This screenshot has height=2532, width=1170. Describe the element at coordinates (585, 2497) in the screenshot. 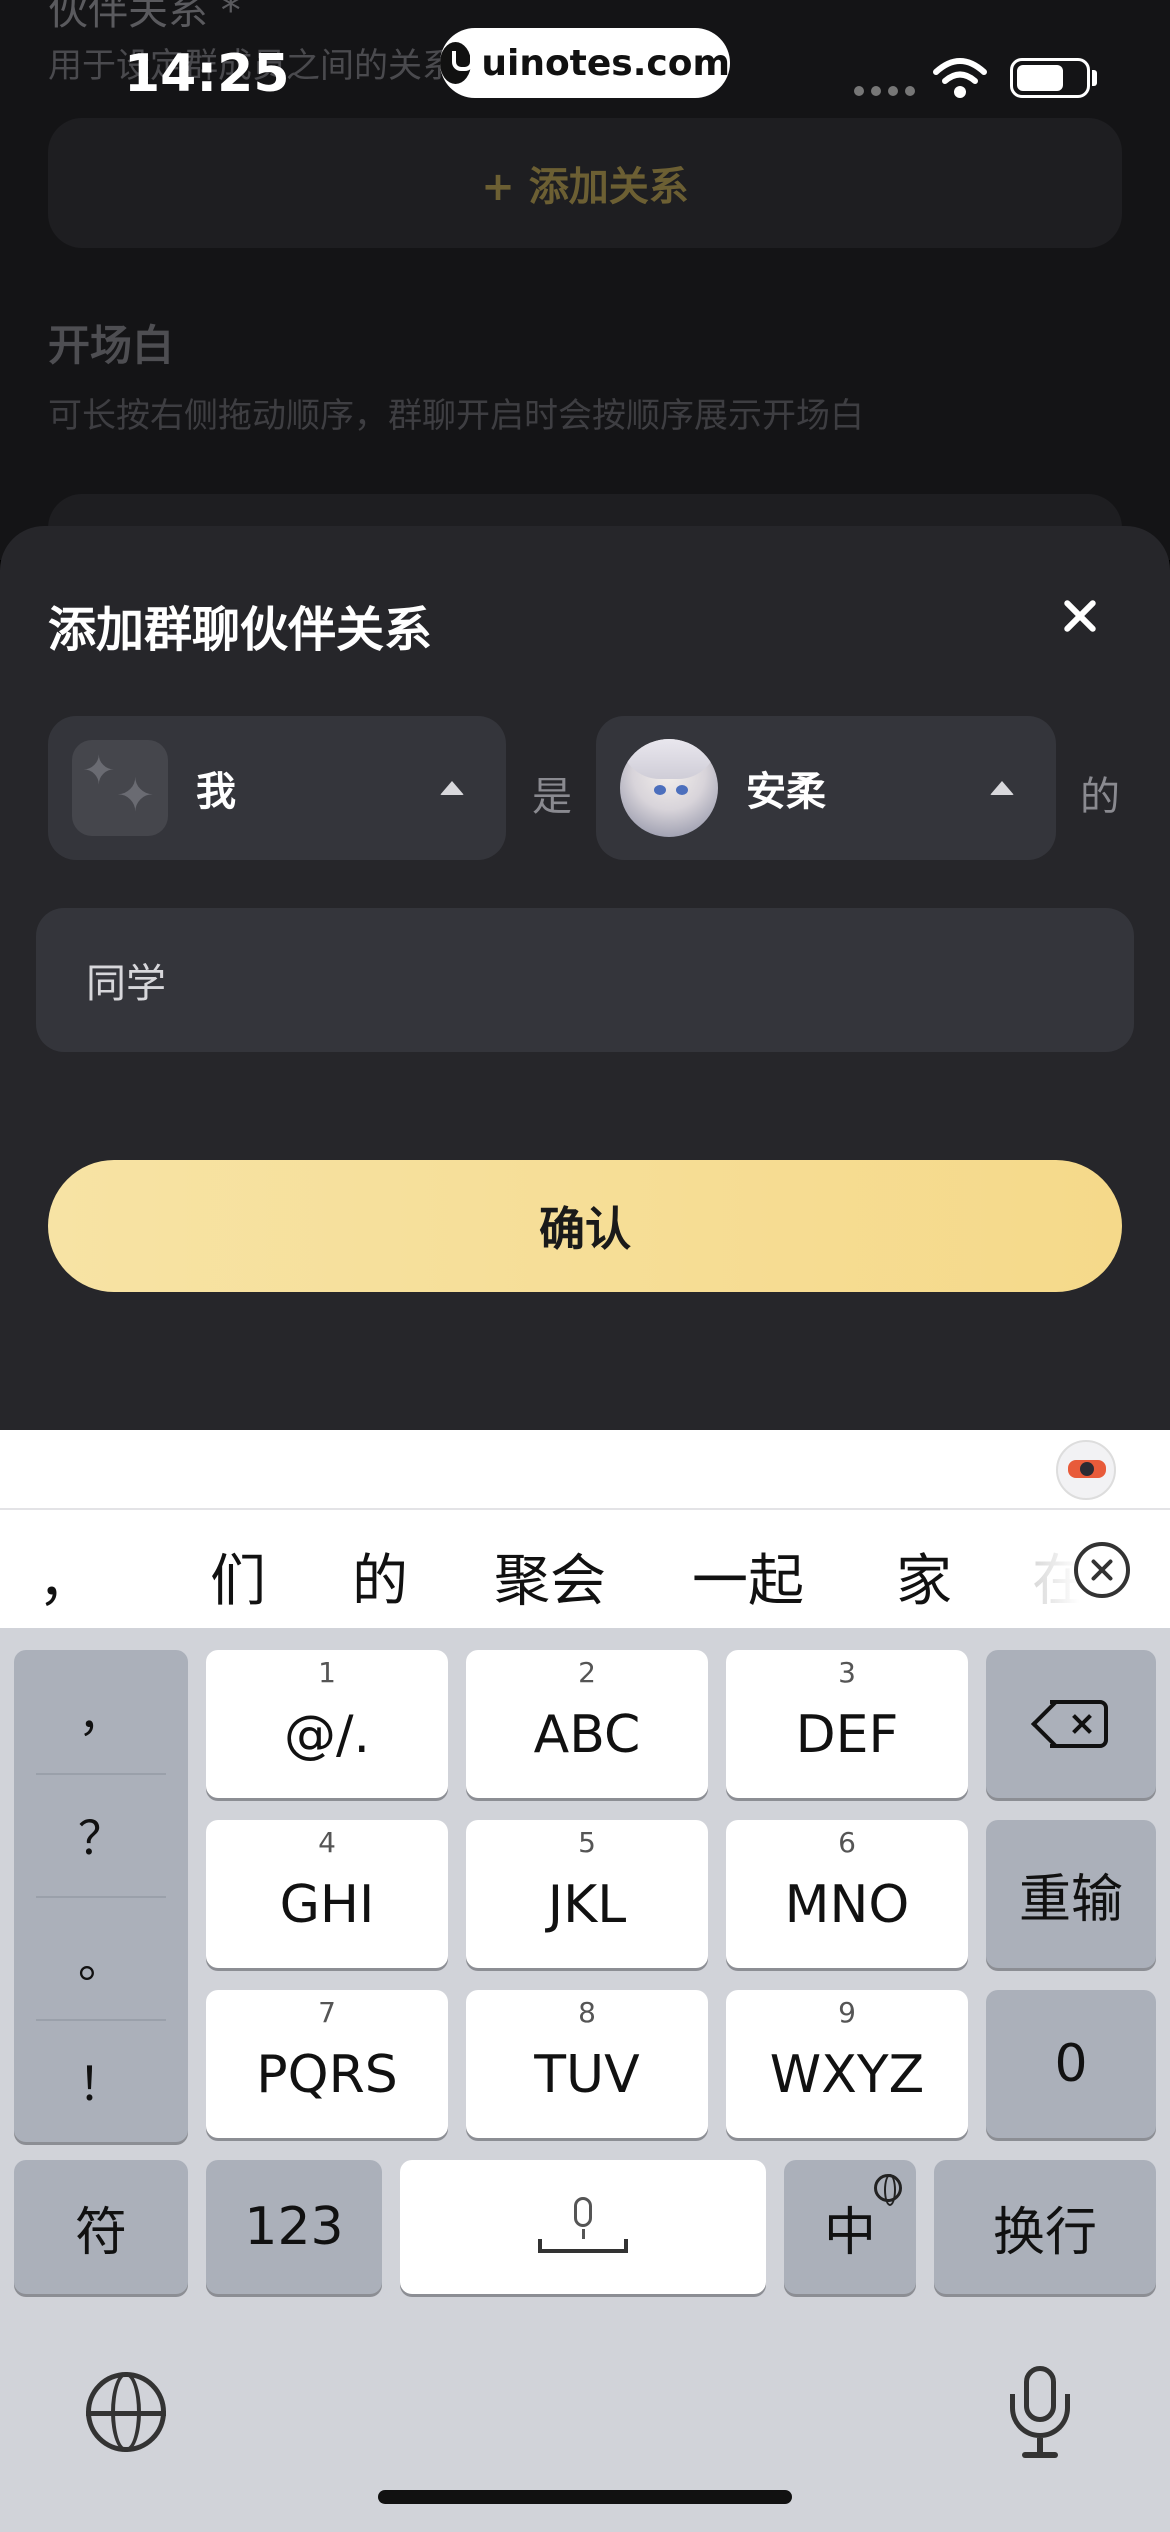

I see `home-indicator` at that location.